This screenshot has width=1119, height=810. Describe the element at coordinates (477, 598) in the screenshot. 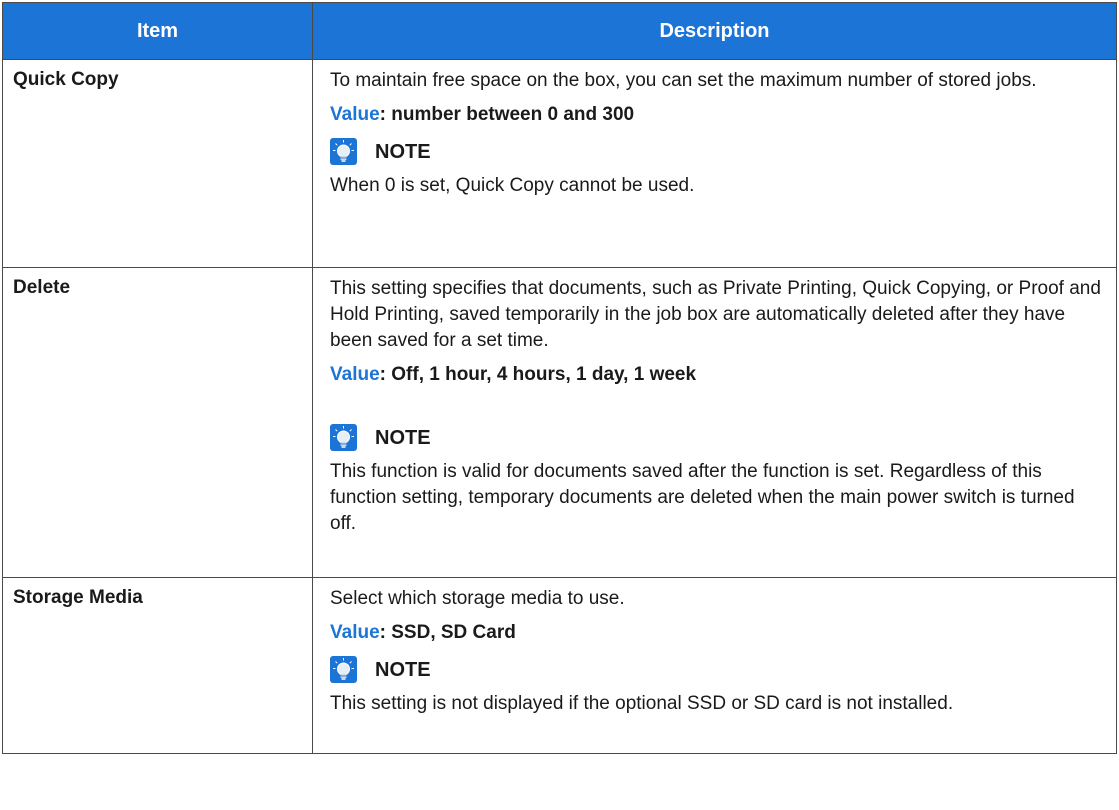

I see `description-text: Select which storage media to use.` at that location.